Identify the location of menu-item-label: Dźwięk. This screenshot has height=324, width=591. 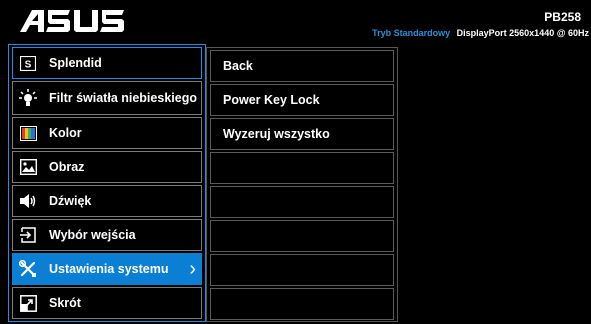
(70, 201).